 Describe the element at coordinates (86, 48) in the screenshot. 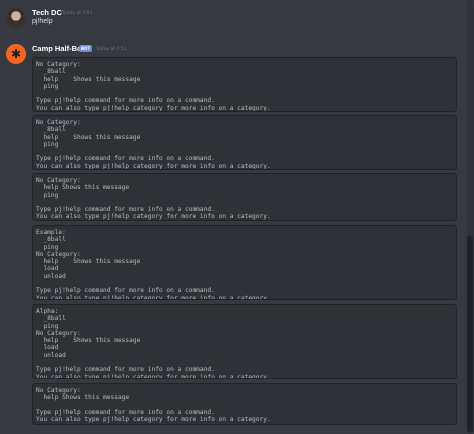

I see `bot-badge: BOT` at that location.